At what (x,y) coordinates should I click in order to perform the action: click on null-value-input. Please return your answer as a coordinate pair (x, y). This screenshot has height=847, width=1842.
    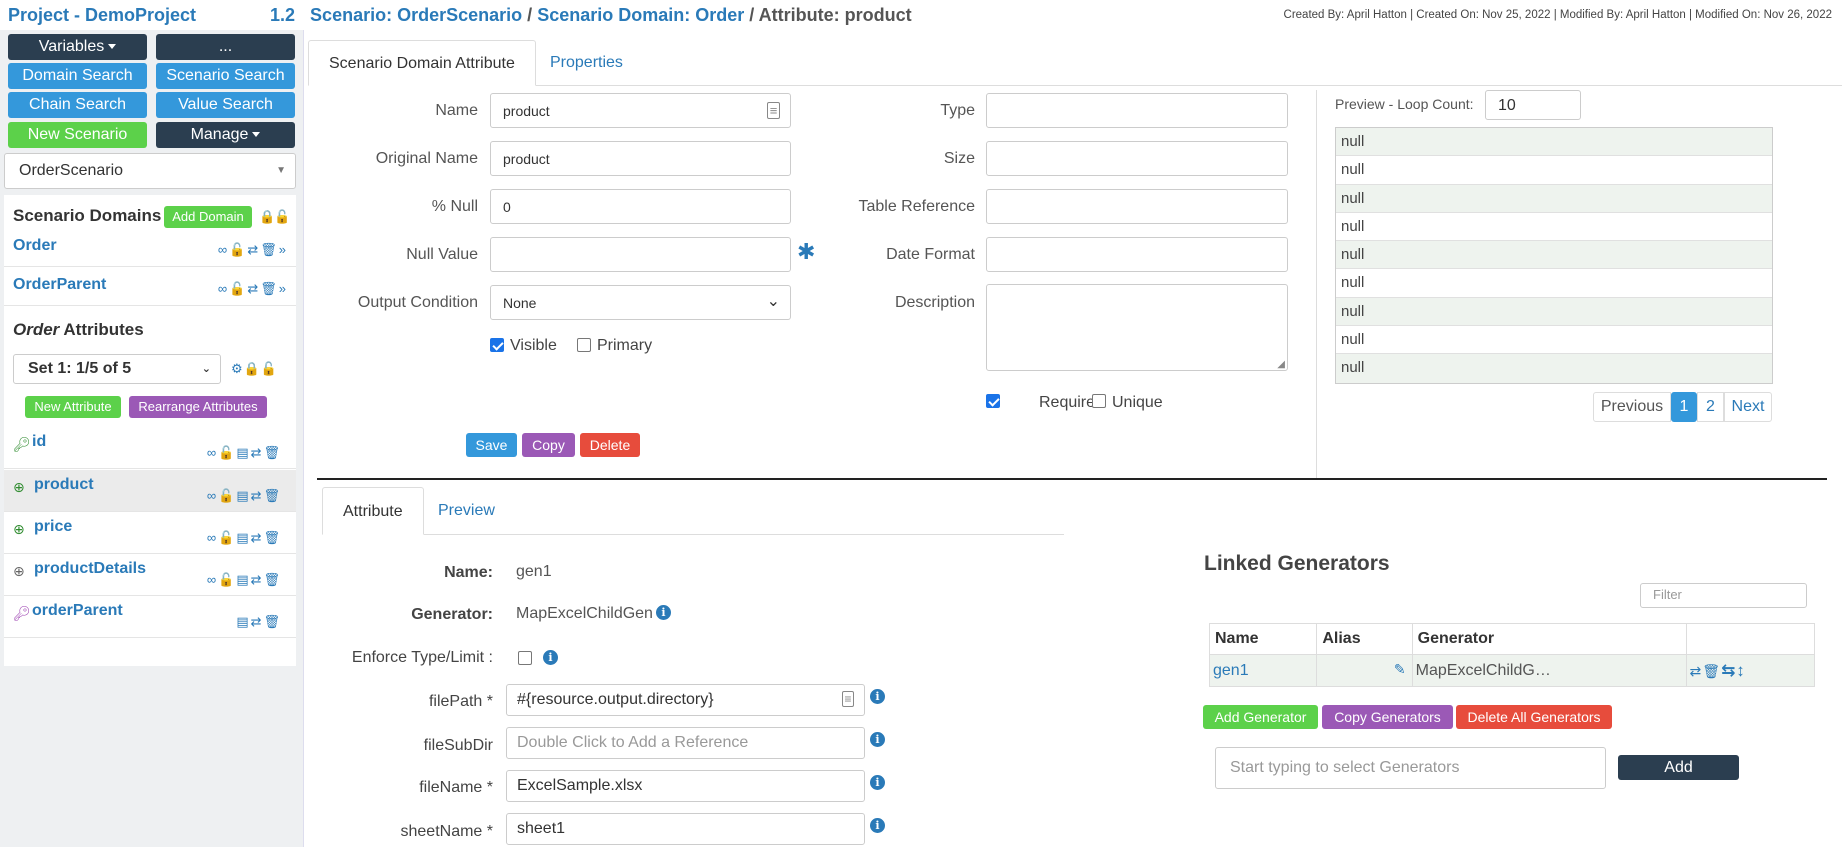
    Looking at the image, I should click on (640, 254).